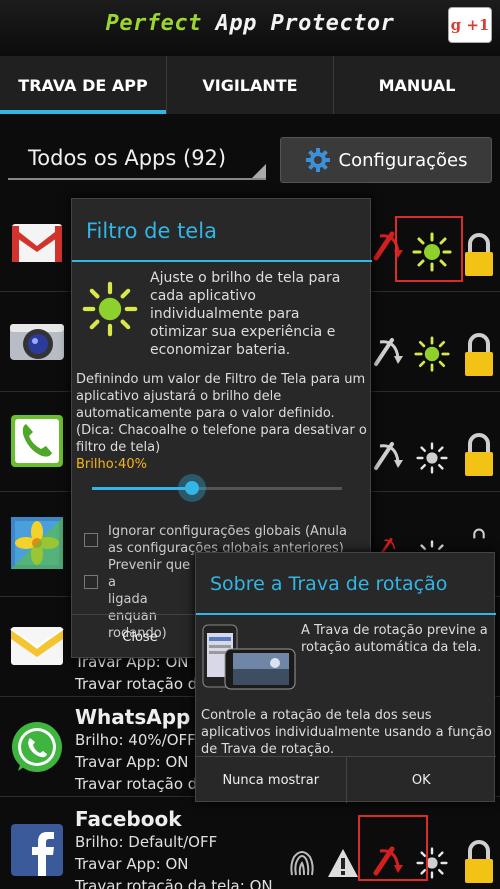 The width and height of the screenshot is (500, 889). What do you see at coordinates (37, 342) in the screenshot?
I see `camera-icon` at bounding box center [37, 342].